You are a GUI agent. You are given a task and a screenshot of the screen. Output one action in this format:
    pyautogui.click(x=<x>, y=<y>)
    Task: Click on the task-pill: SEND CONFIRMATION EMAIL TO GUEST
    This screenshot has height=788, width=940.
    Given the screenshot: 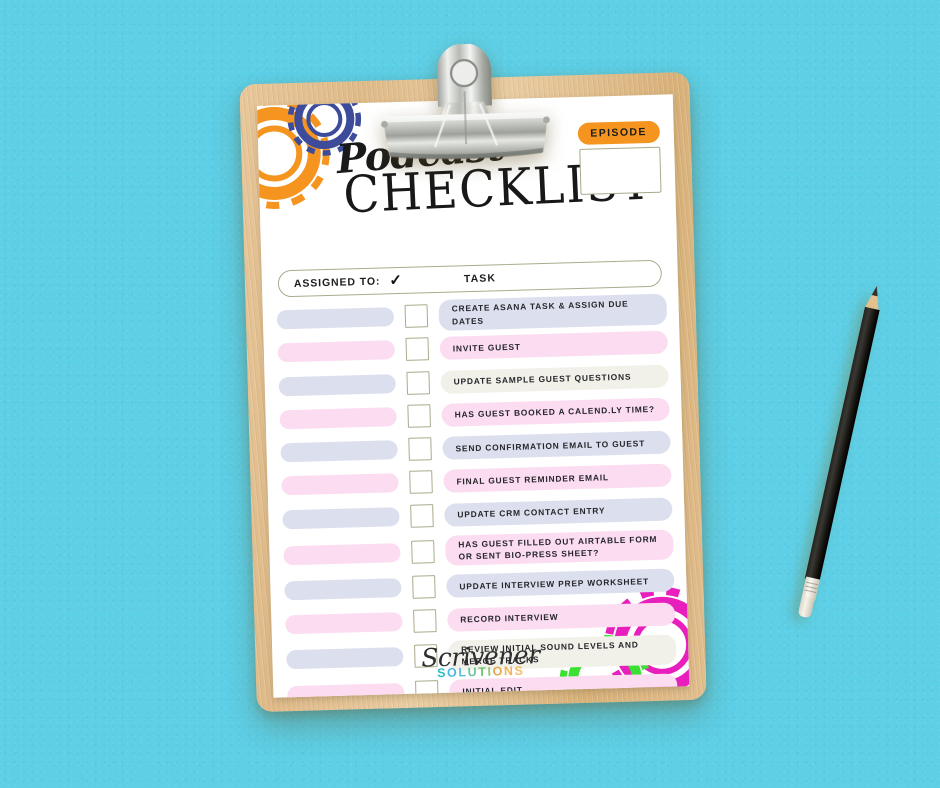 What is the action you would take?
    pyautogui.click(x=556, y=445)
    